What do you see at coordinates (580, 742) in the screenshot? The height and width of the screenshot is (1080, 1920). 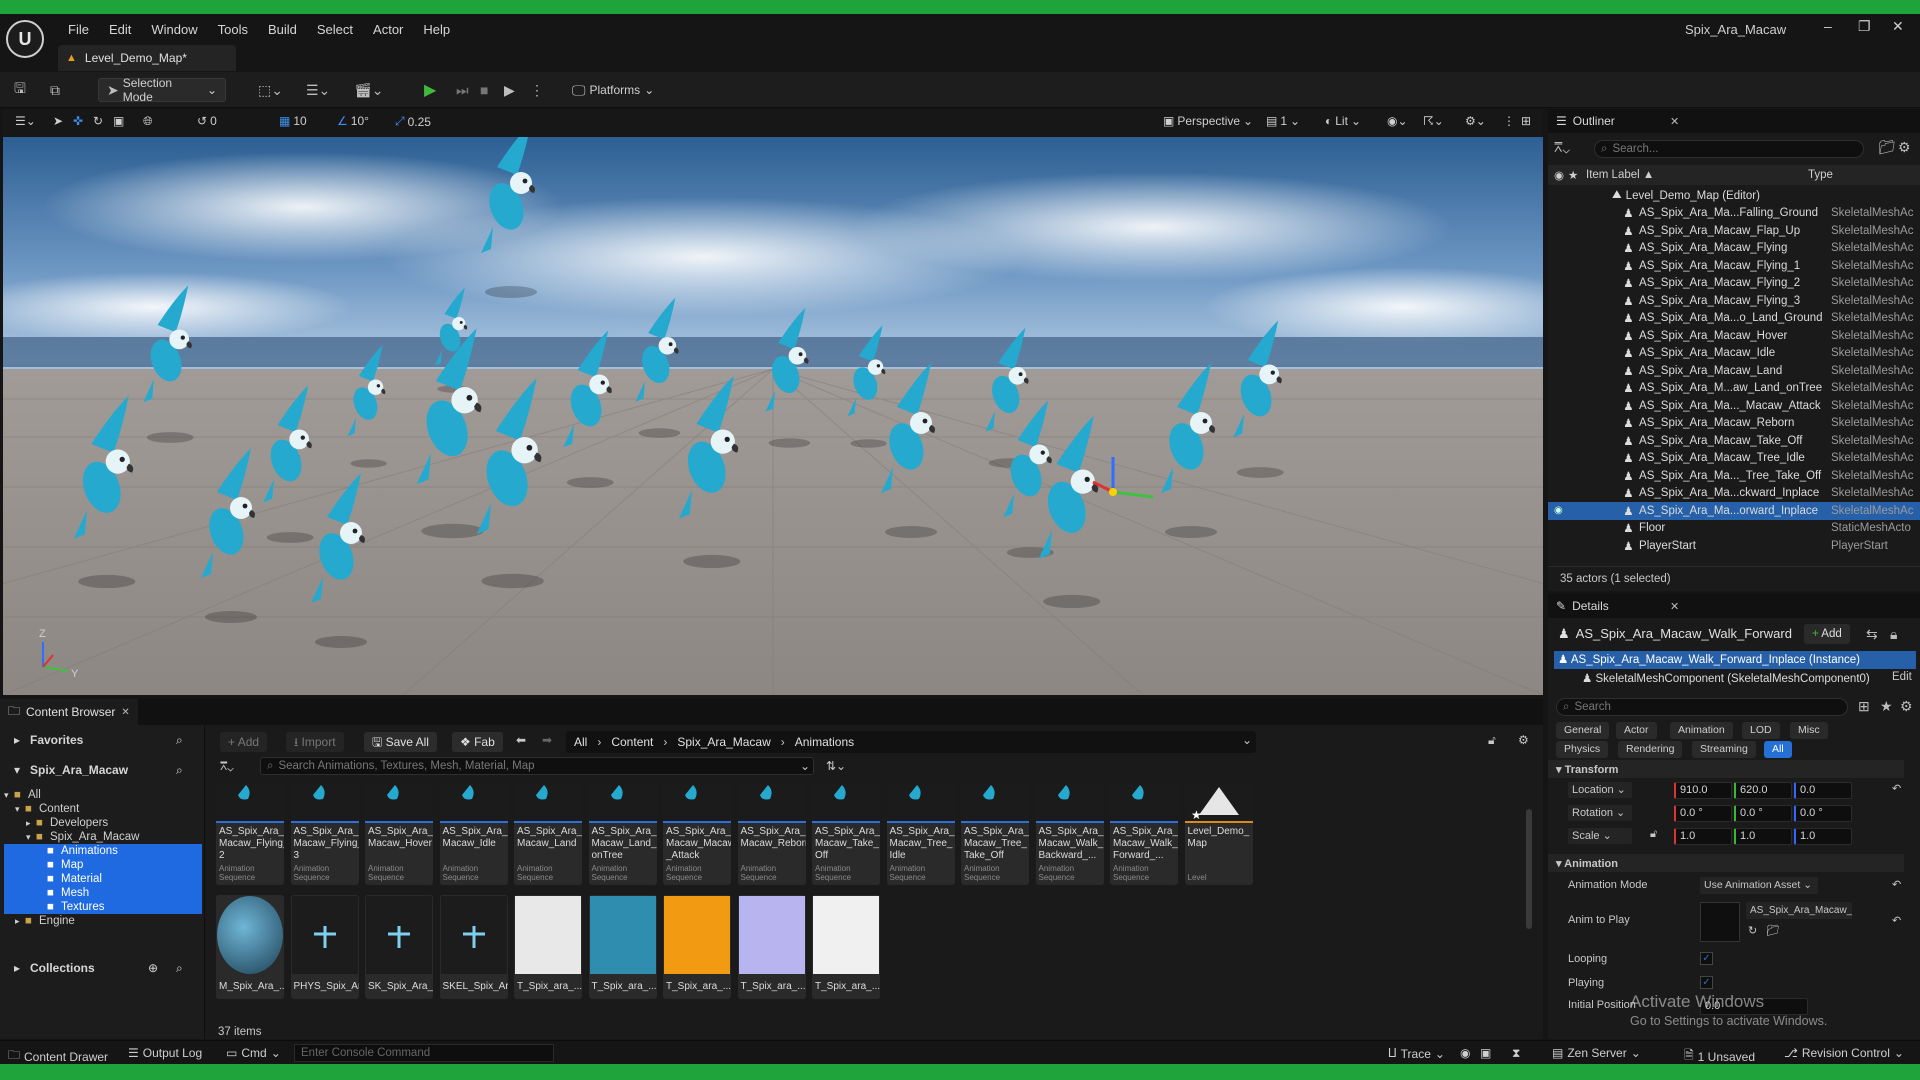 I see `breadcrumb-item: All` at bounding box center [580, 742].